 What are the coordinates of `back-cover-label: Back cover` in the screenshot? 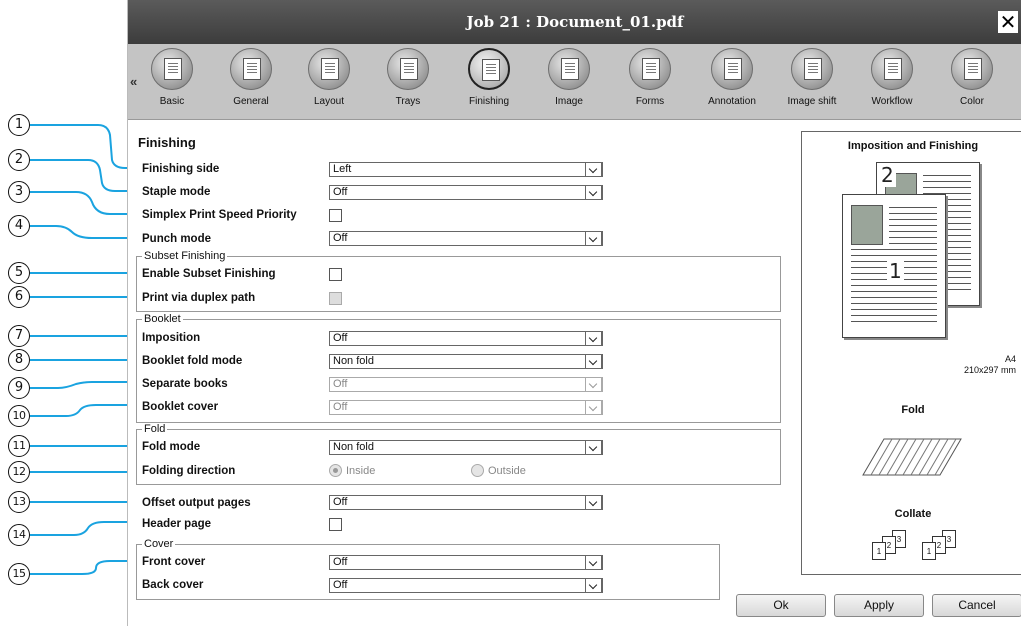 It's located at (173, 585).